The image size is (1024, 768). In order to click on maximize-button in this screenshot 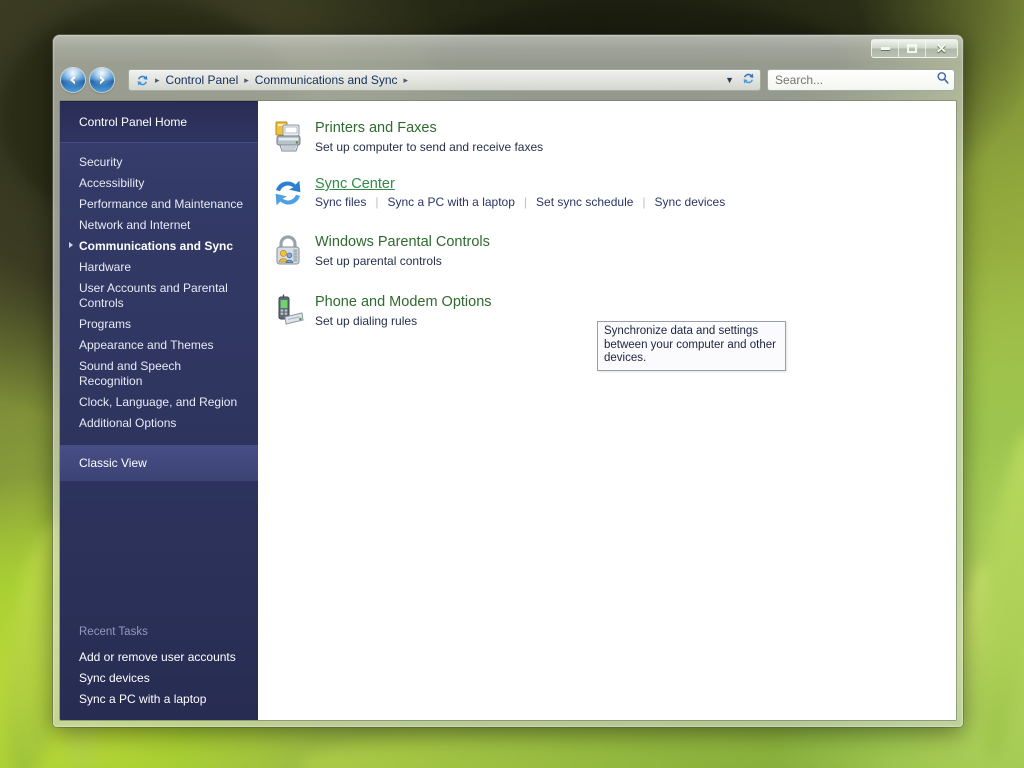, I will do `click(912, 48)`.